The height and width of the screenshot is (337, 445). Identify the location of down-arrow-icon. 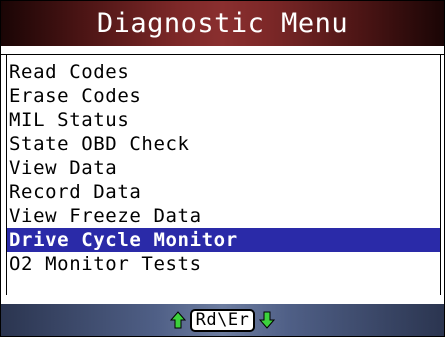
(267, 320).